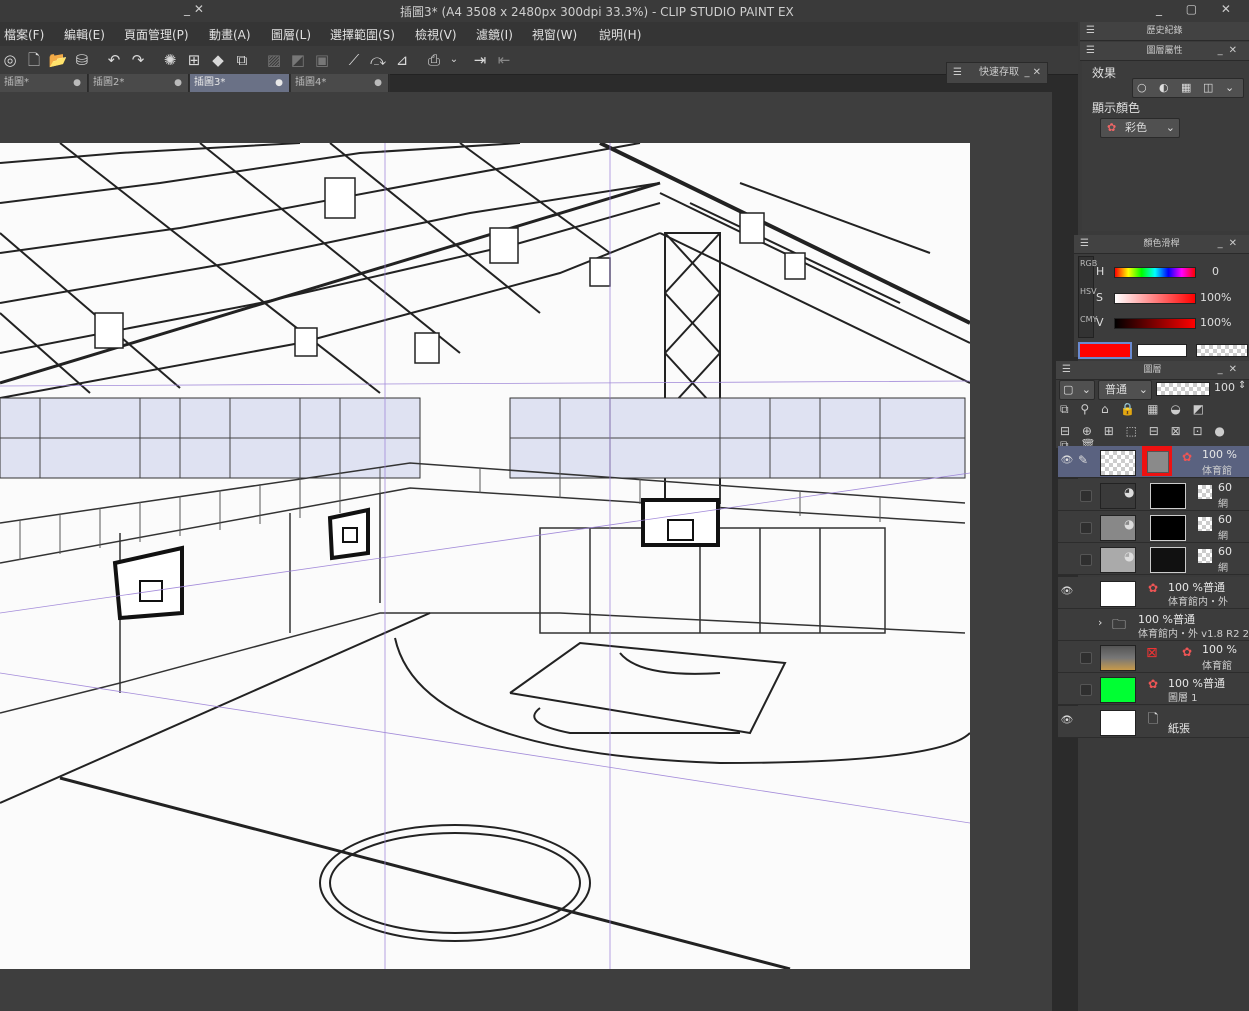 The height and width of the screenshot is (1011, 1249). What do you see at coordinates (10, 60) in the screenshot?
I see `app-icon: ◎` at bounding box center [10, 60].